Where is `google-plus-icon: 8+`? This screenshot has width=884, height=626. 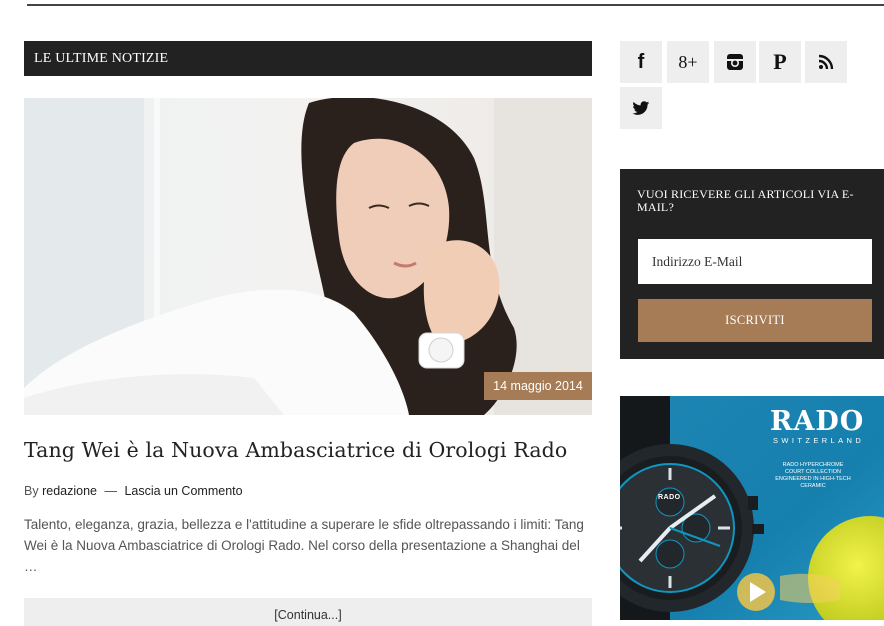
google-plus-icon: 8+ is located at coordinates (688, 61).